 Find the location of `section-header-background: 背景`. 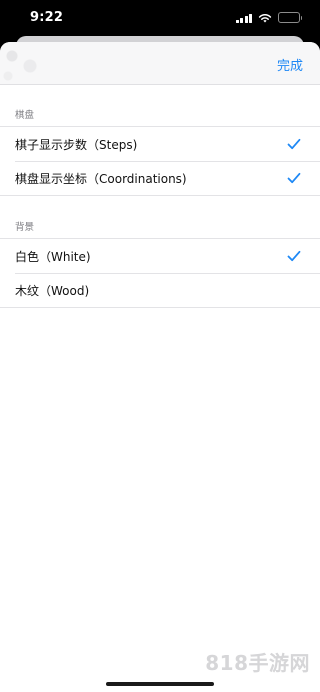

section-header-background: 背景 is located at coordinates (25, 227).